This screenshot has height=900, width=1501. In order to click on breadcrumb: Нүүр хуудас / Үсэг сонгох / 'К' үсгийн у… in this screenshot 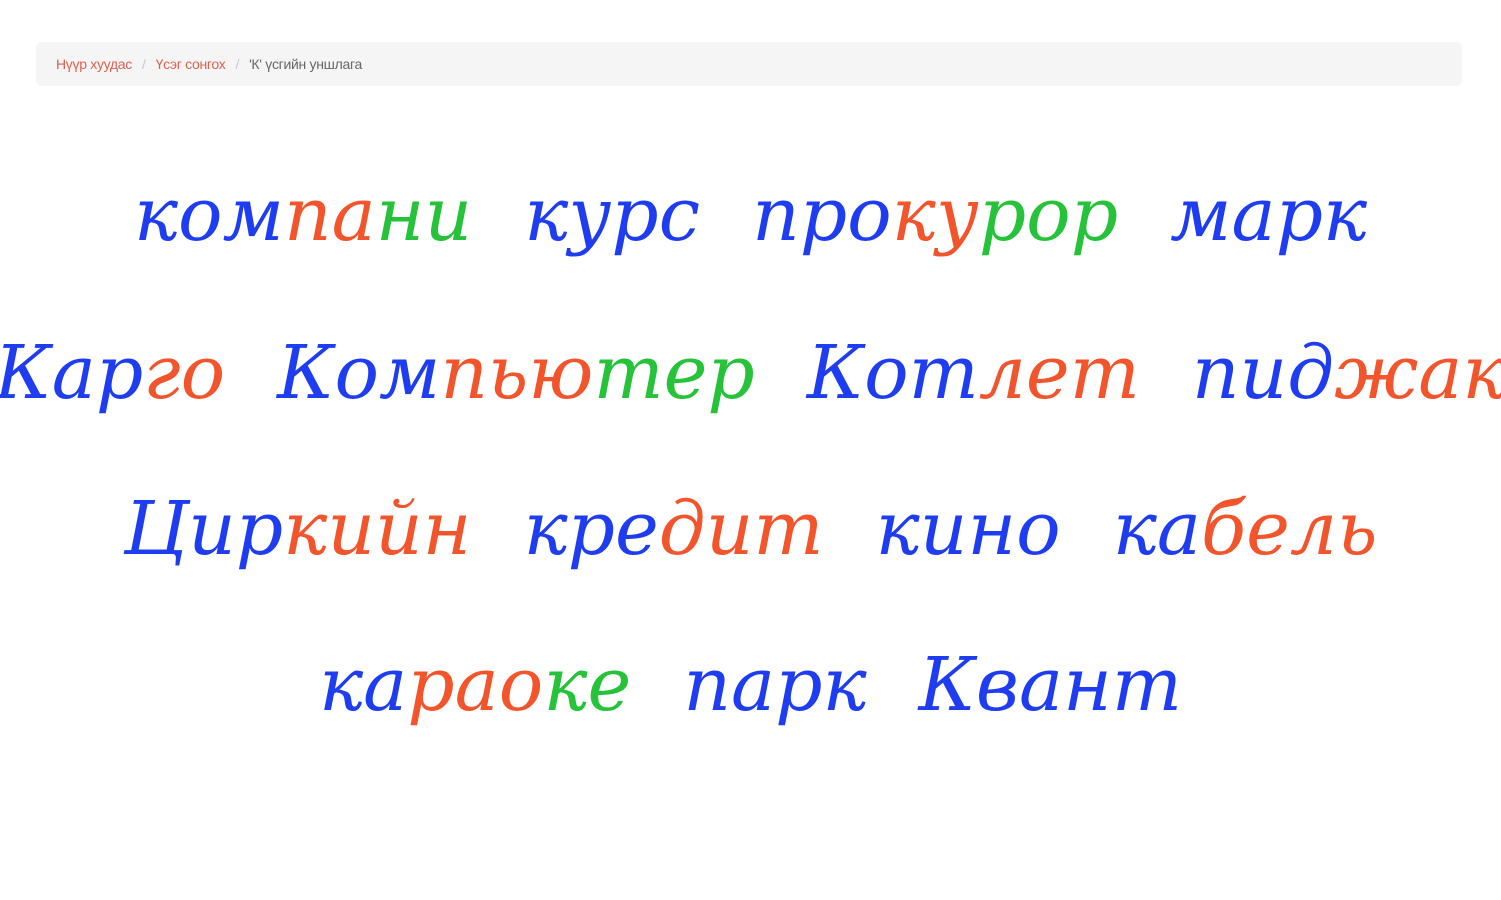, I will do `click(749, 64)`.